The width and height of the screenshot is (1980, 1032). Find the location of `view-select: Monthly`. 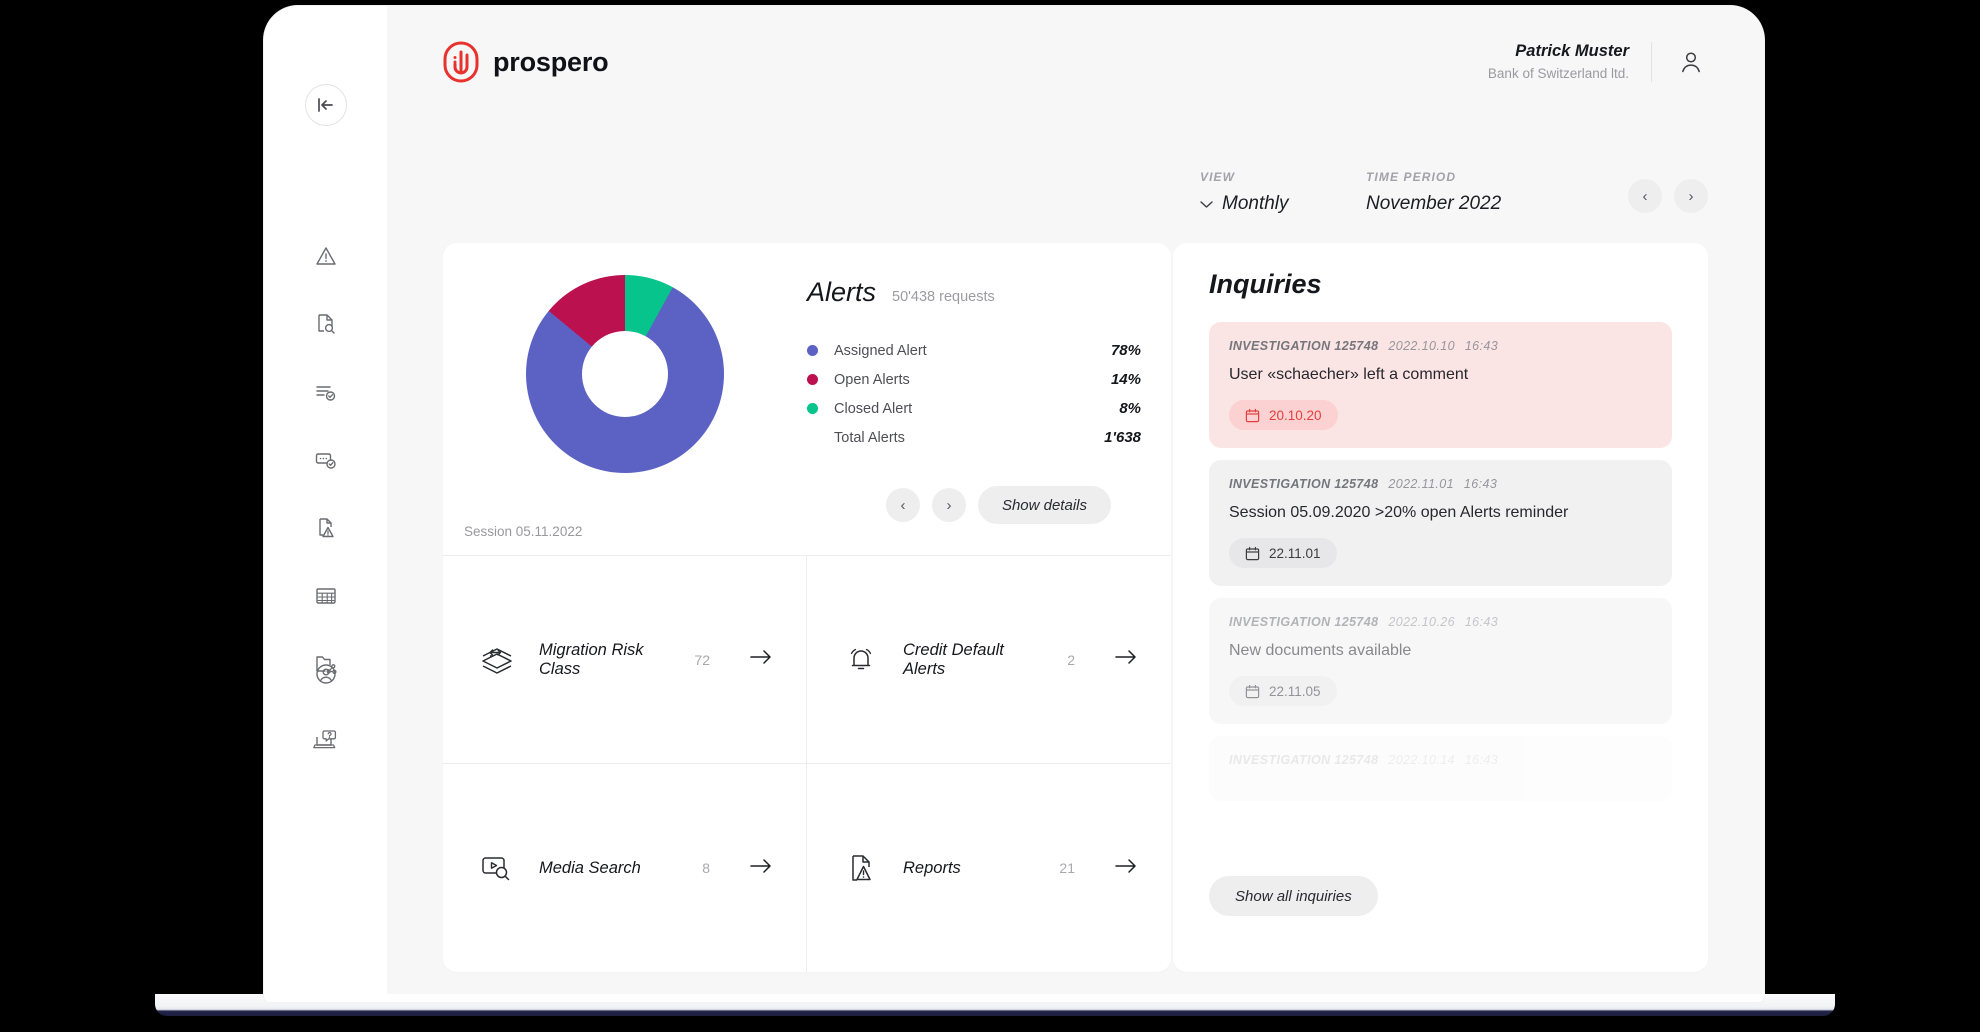

view-select: Monthly is located at coordinates (1283, 204).